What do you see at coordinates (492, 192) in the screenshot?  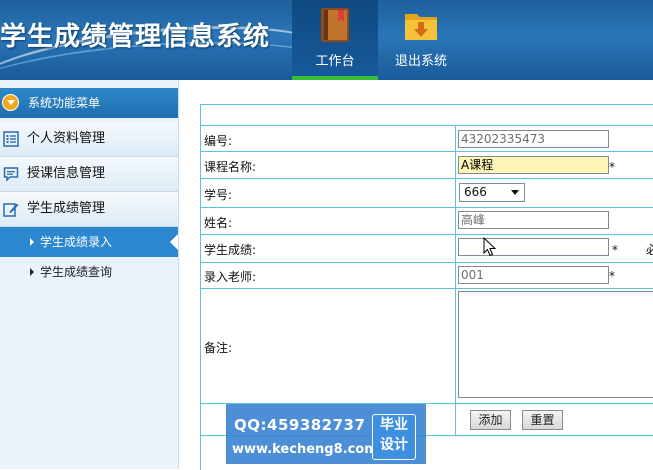 I see `student-no-select: 666` at bounding box center [492, 192].